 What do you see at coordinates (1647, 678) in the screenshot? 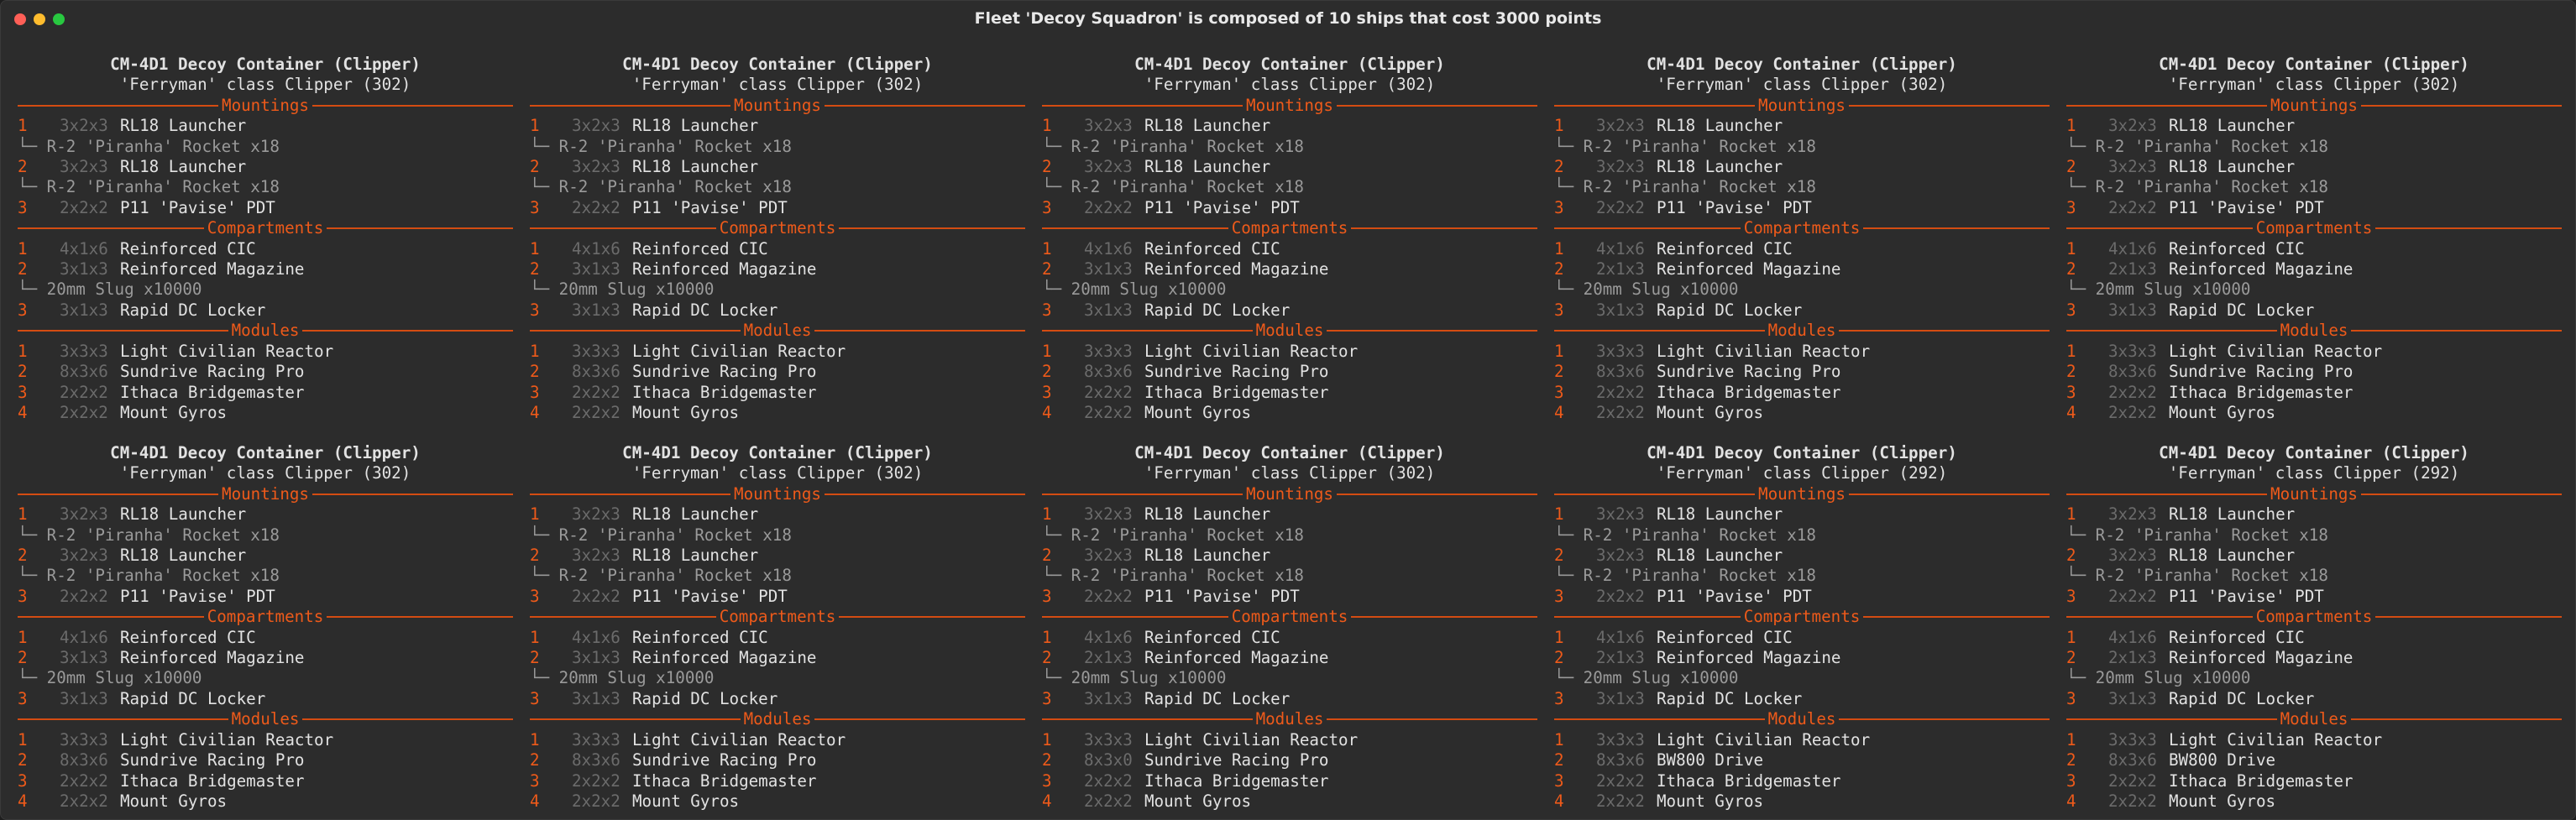
I see `compartments-subitem: └─ 20mm Slug x10000` at bounding box center [1647, 678].